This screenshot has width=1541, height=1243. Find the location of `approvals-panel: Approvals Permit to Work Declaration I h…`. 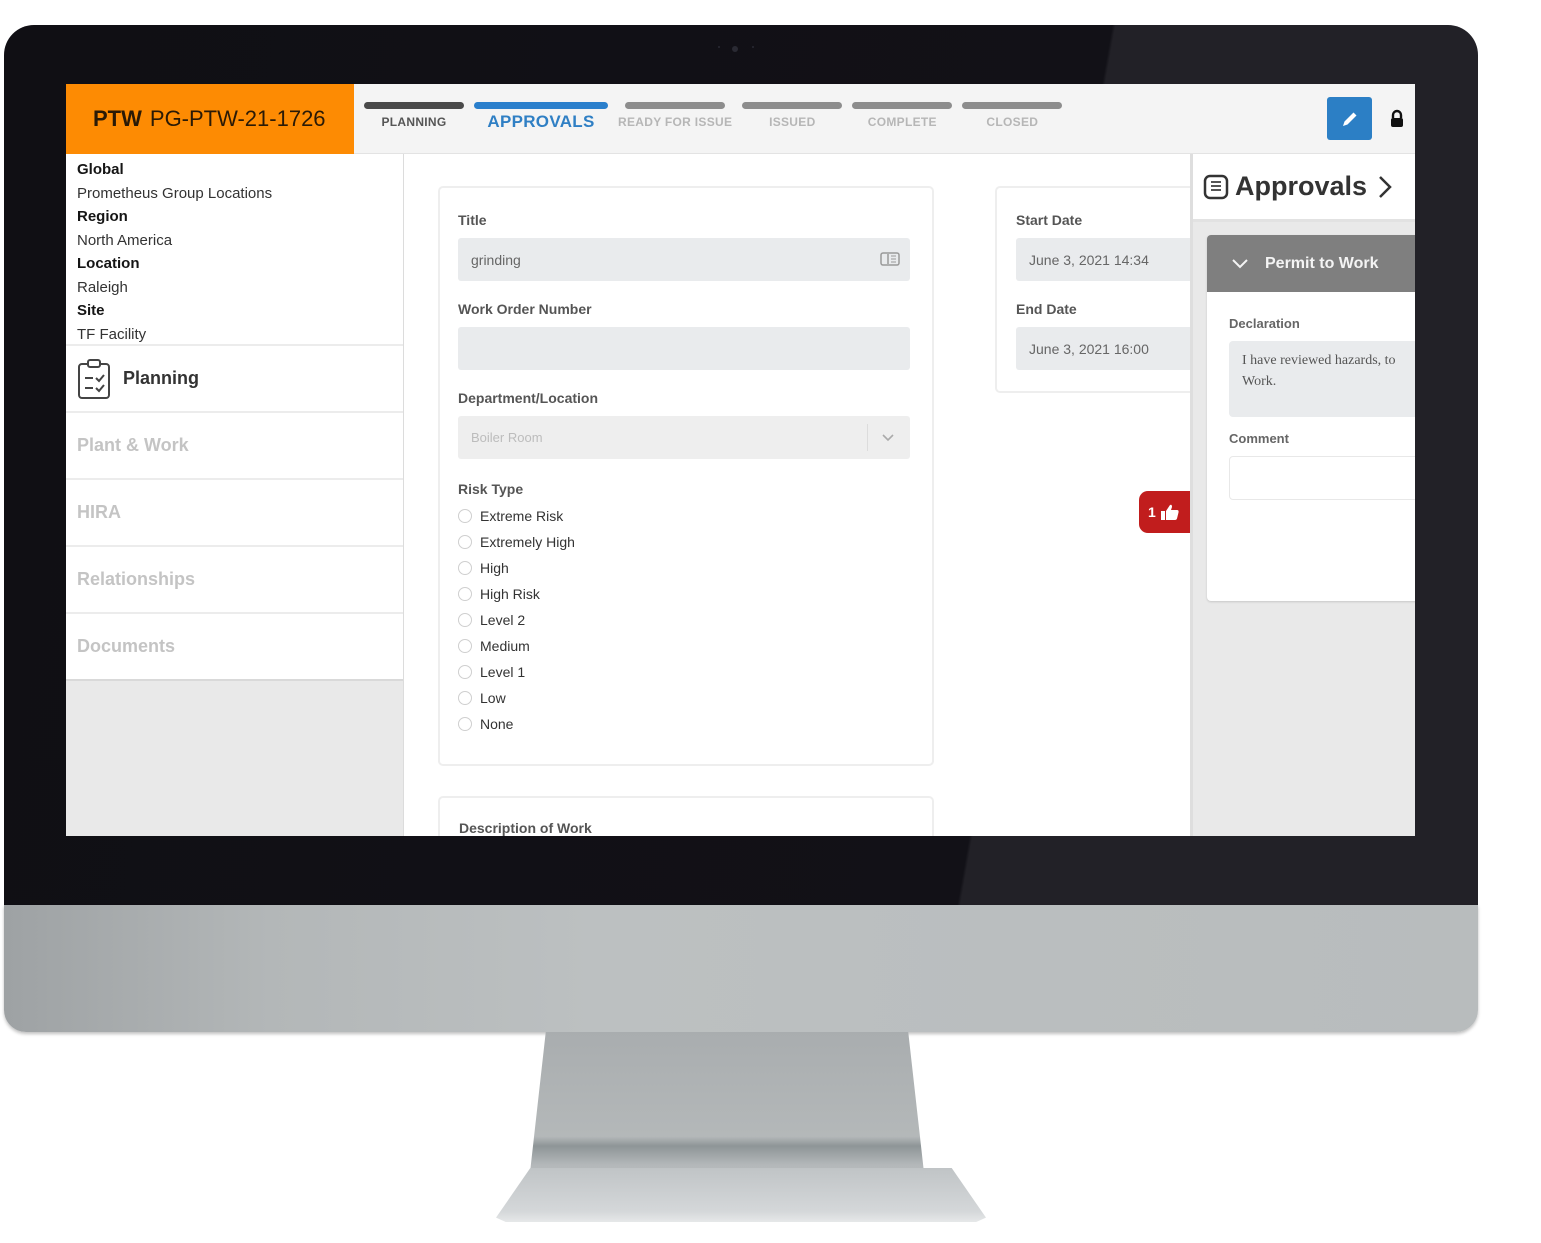

approvals-panel: Approvals Permit to Work Declaration I h… is located at coordinates (1302, 495).